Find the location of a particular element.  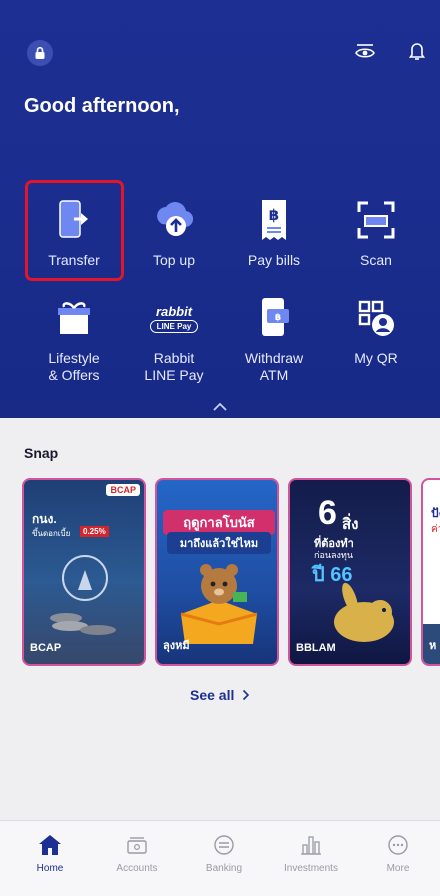

quick-action-label: Scan is located at coordinates (376, 260).